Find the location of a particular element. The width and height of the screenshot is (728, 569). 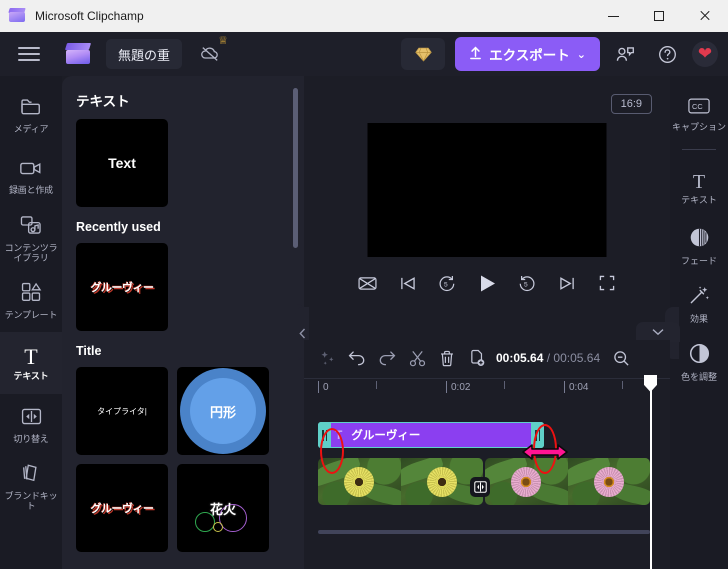

rrail-item-captions: CC キャプション is located at coordinates (699, 115).